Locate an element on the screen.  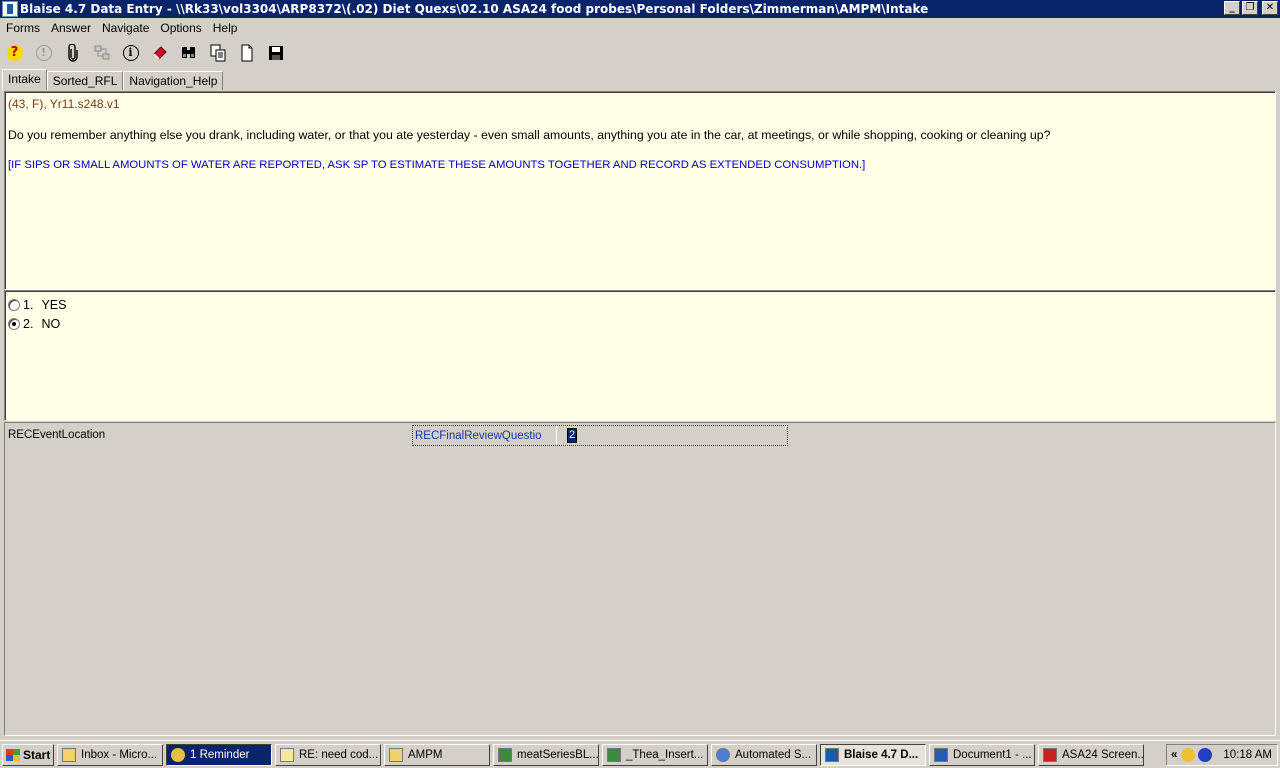
outlook-icon is located at coordinates (69, 754).